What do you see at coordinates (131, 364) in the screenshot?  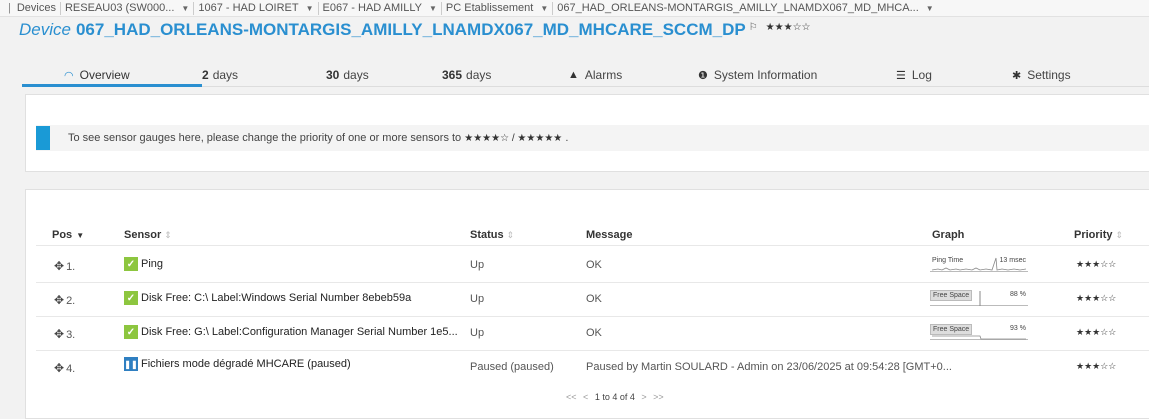 I see `pause-icon: ❚❚` at bounding box center [131, 364].